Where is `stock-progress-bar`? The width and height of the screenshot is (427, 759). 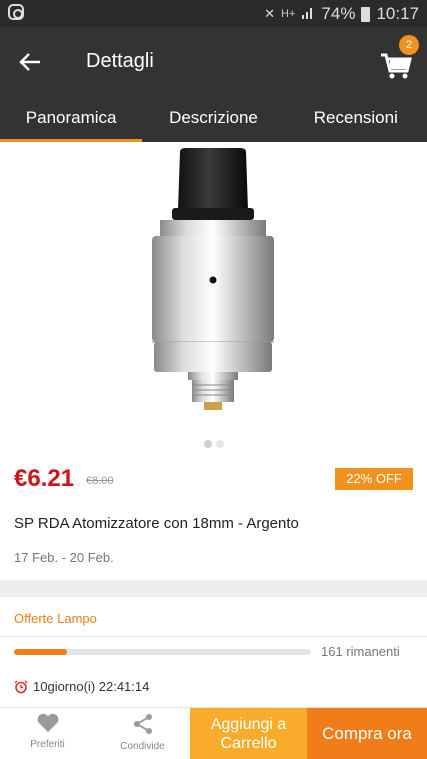
stock-progress-bar is located at coordinates (162, 652).